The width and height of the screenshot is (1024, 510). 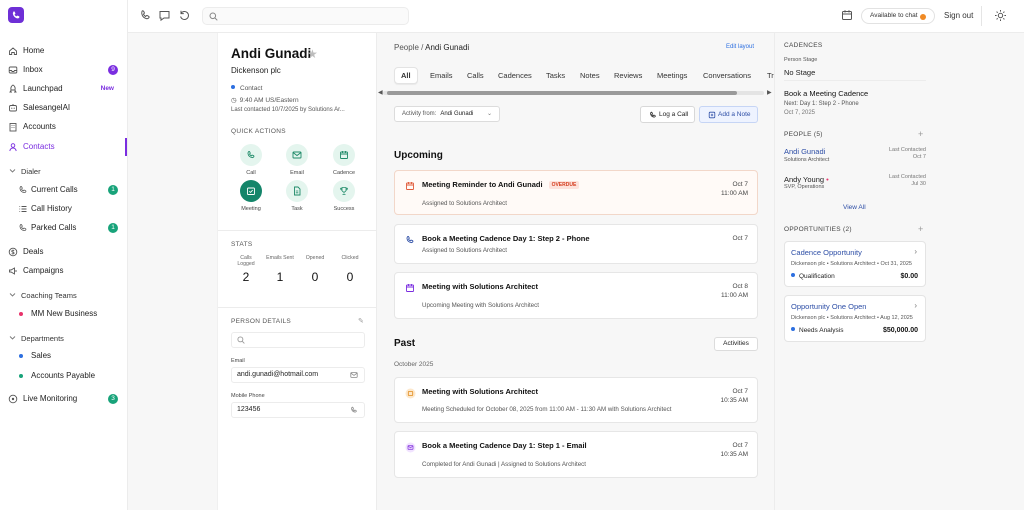 What do you see at coordinates (667, 114) in the screenshot?
I see `log-call-button: Log a Call` at bounding box center [667, 114].